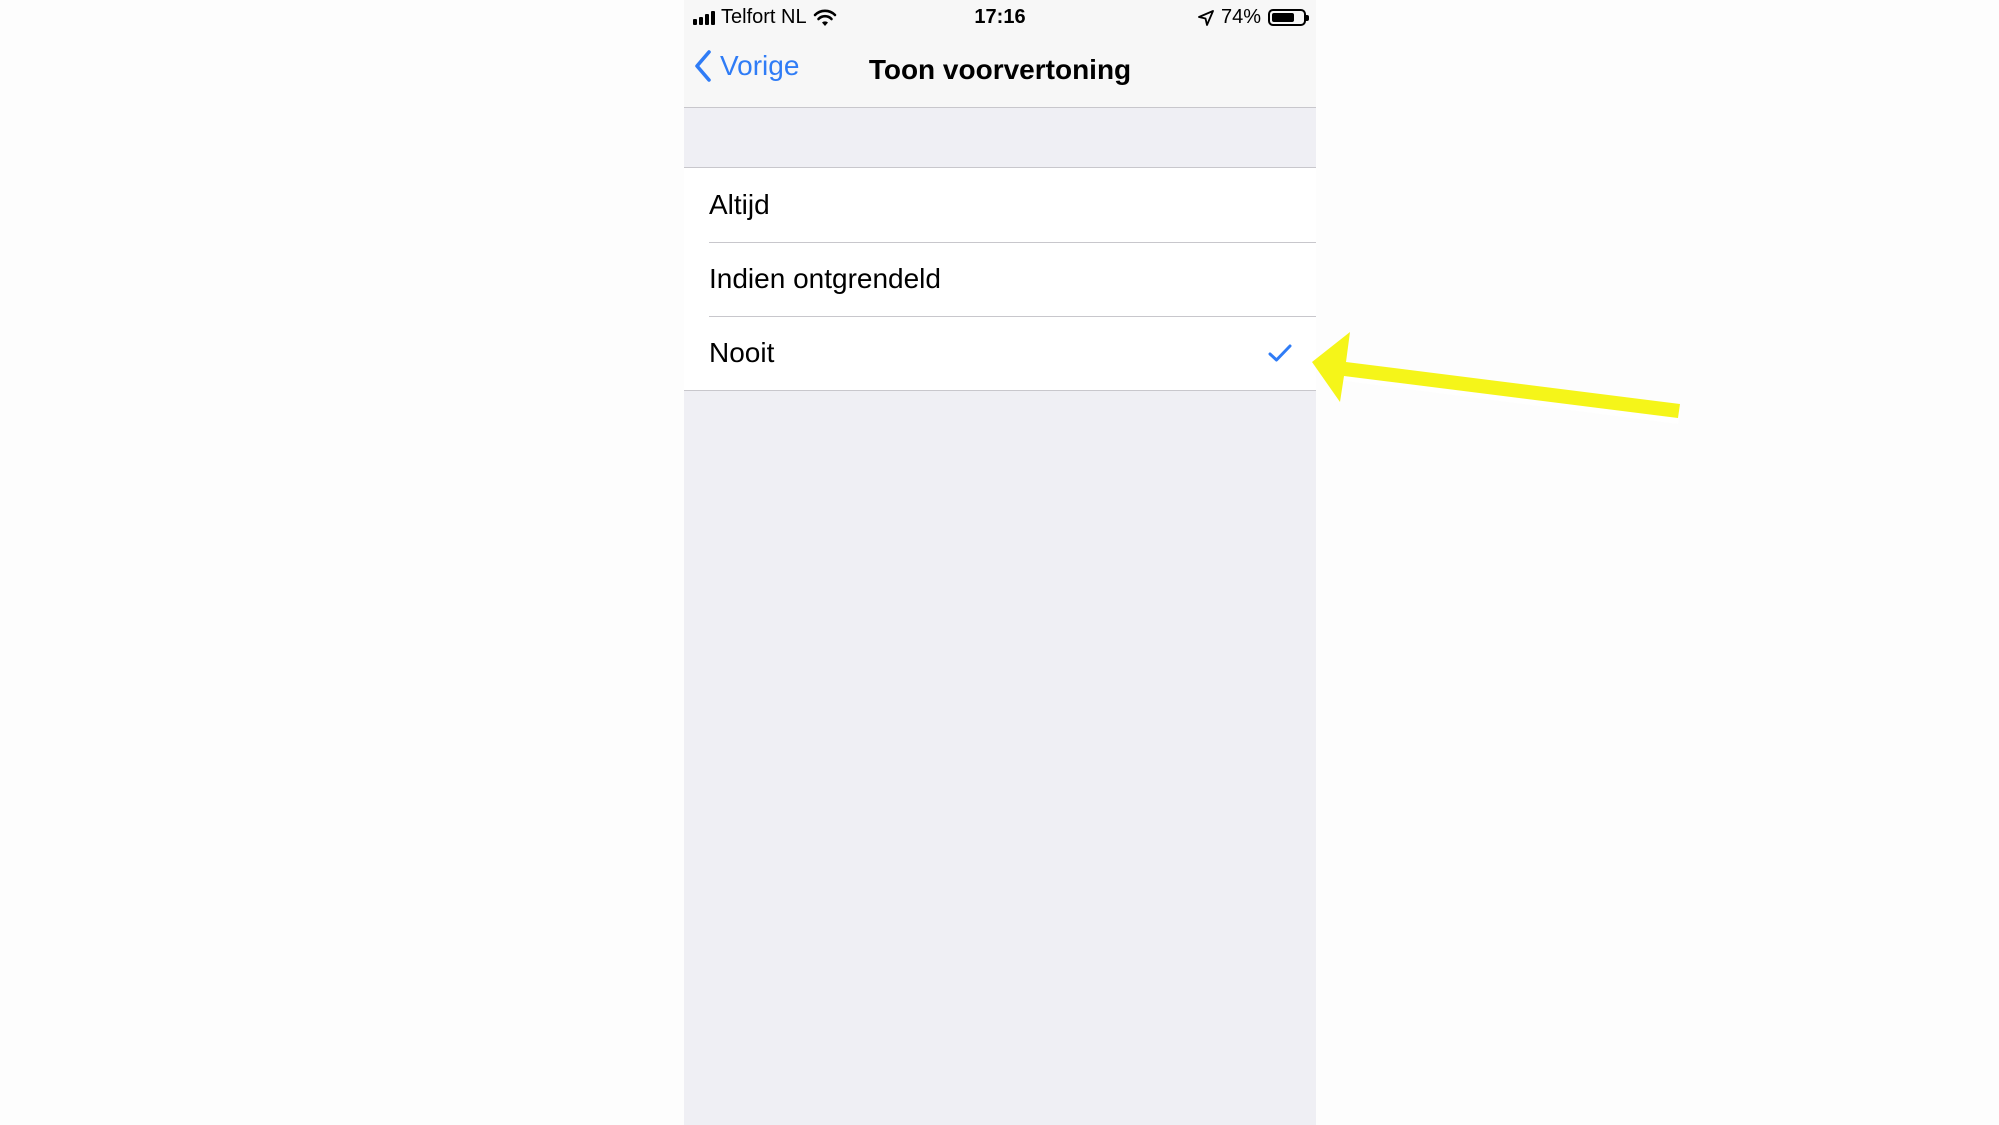 The height and width of the screenshot is (1125, 1999). Describe the element at coordinates (1240, 17) in the screenshot. I see `battery-percent: 74%` at that location.